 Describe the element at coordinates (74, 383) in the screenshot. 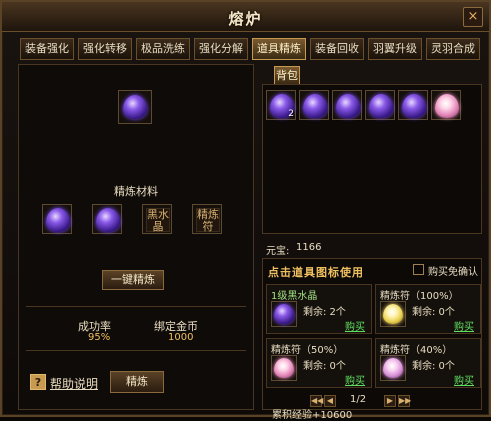

I see `help-link: 帮助说明` at that location.